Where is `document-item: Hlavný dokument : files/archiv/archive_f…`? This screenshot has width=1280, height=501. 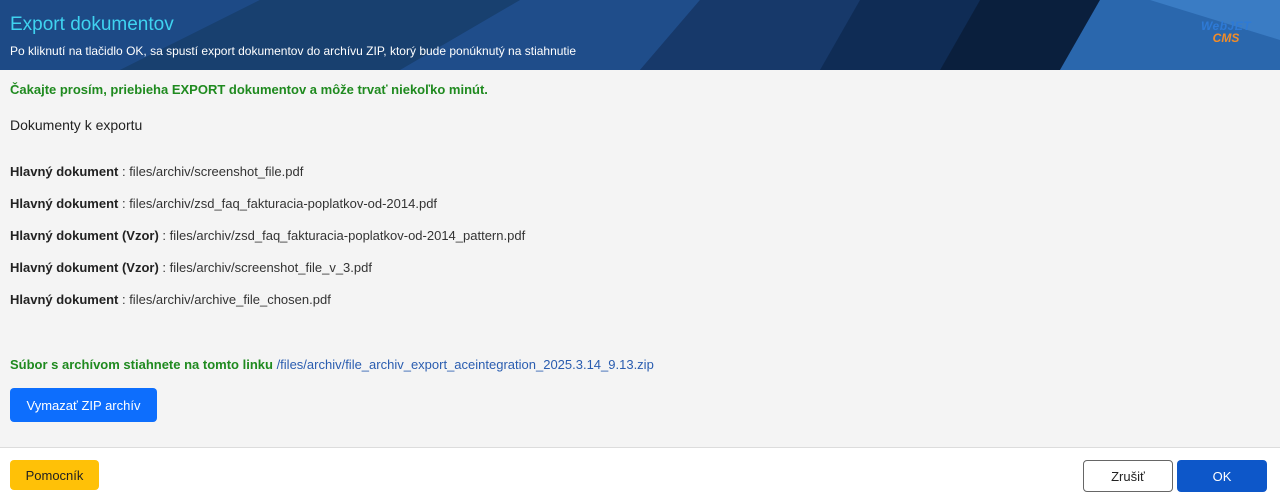
document-item: Hlavný dokument : files/archiv/archive_f… is located at coordinates (267, 308).